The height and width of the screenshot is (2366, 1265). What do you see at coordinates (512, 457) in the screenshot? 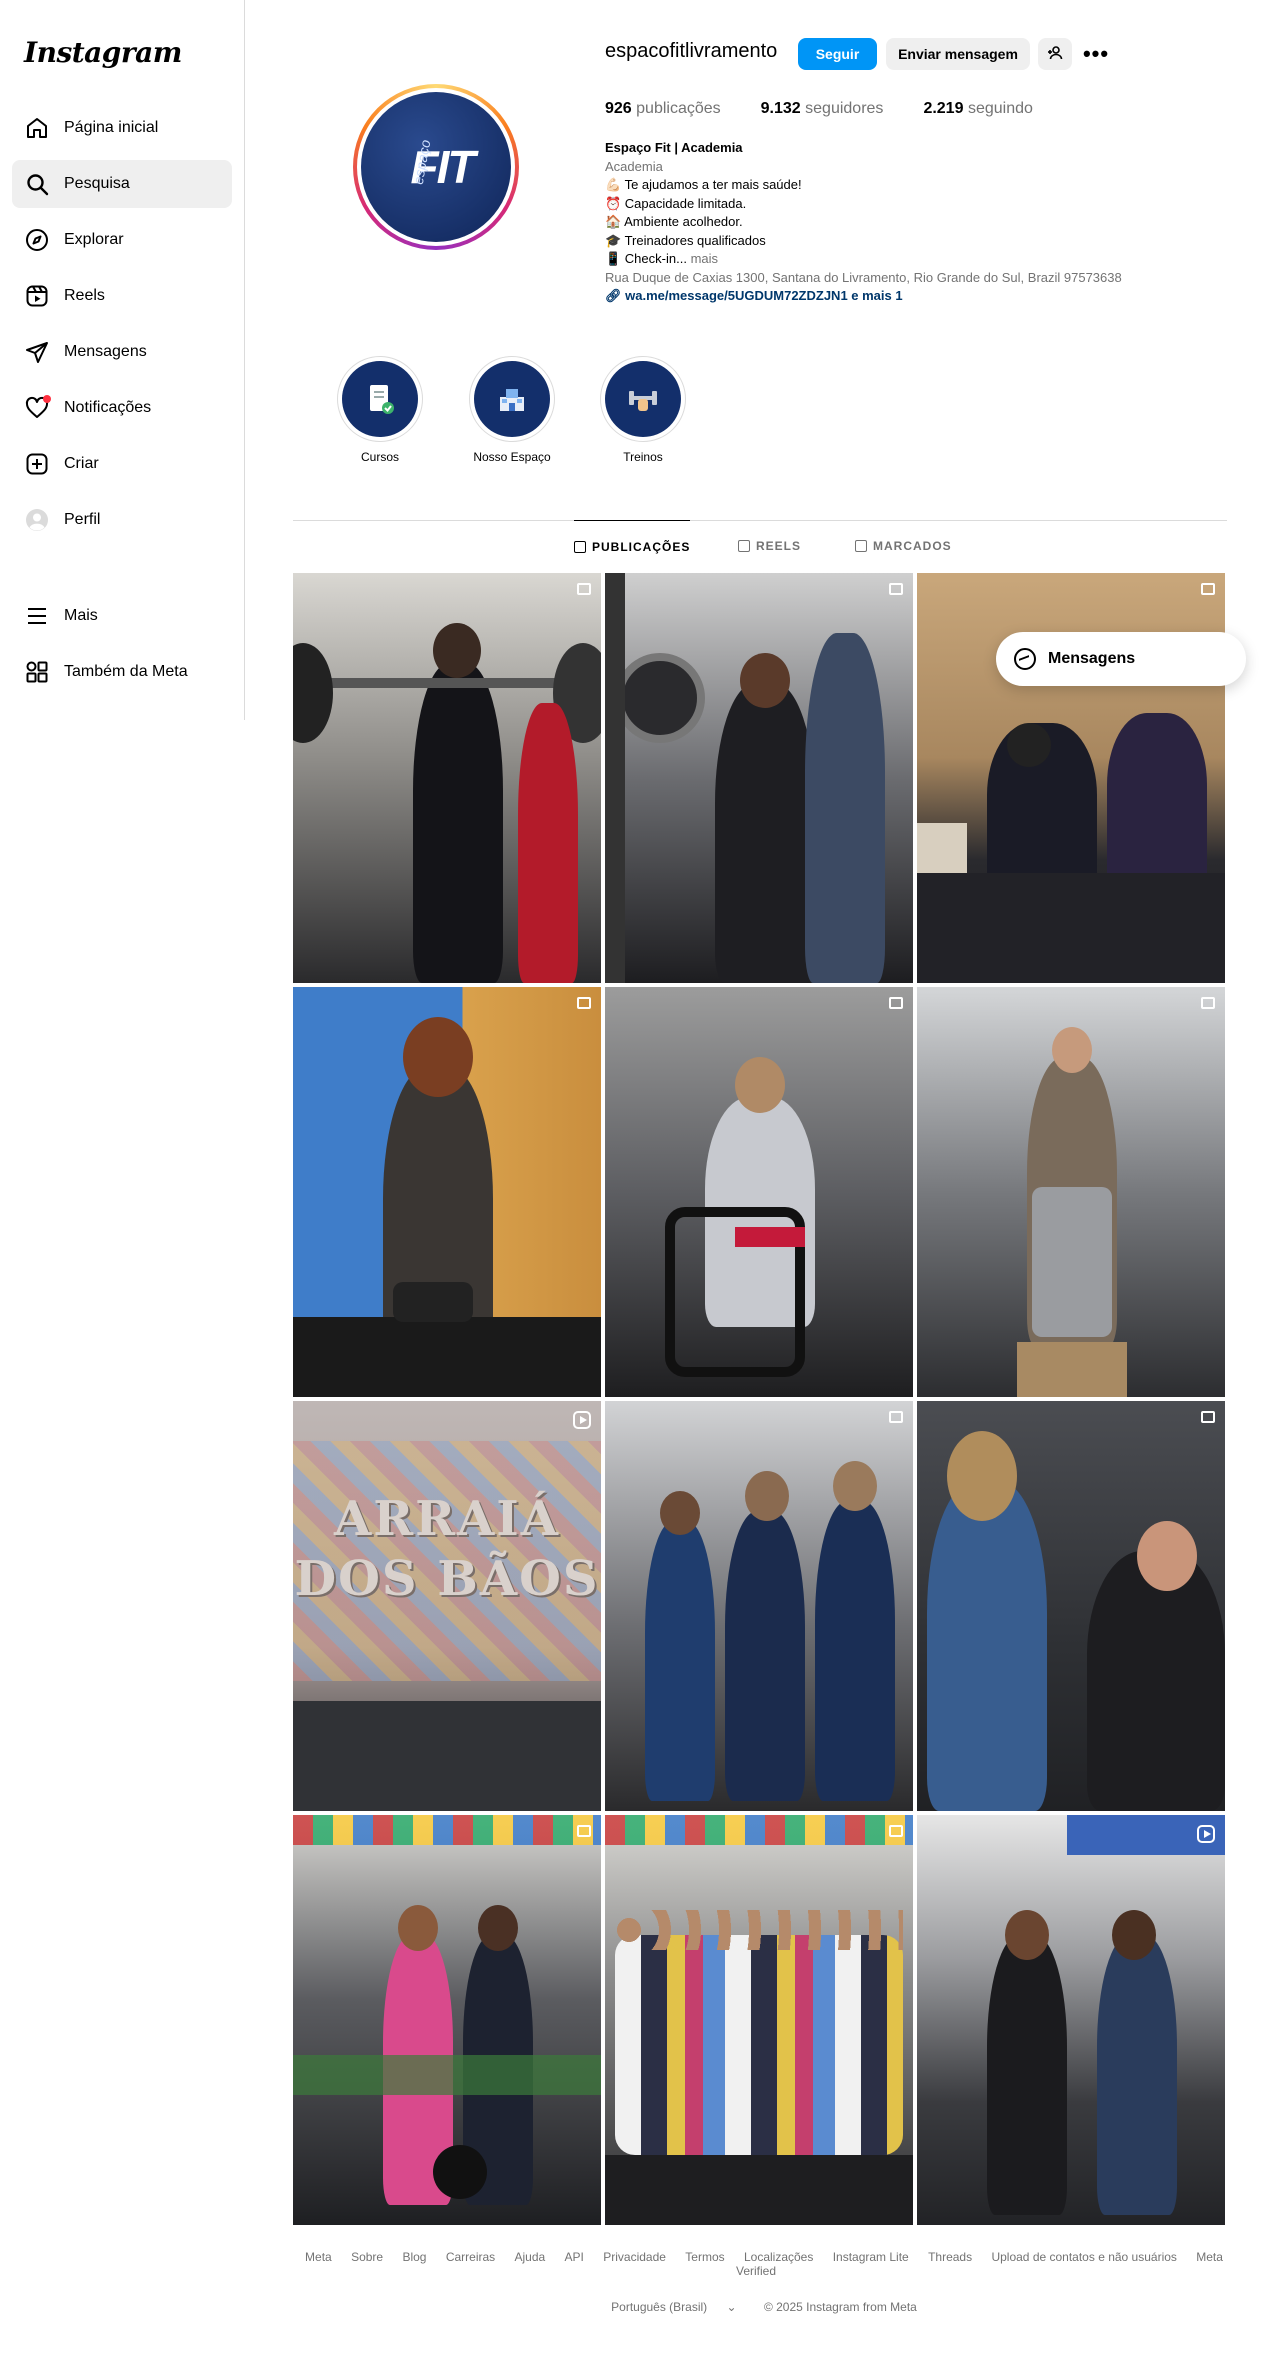
I see `highlight-label: Nosso Espaço` at bounding box center [512, 457].